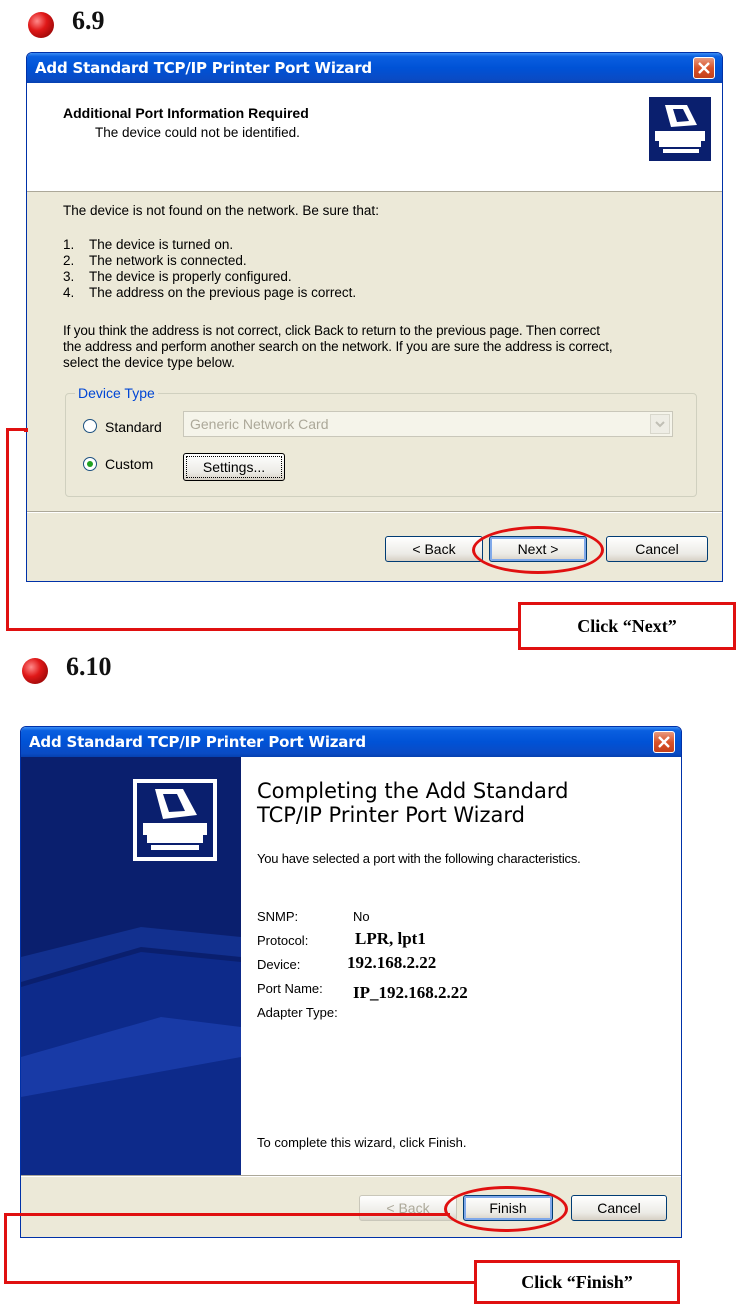  I want to click on radio-custom, so click(90, 464).